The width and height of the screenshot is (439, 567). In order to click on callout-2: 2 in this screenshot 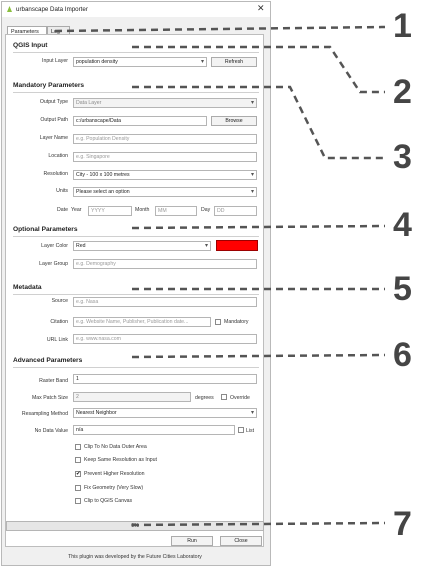, I will do `click(402, 92)`.